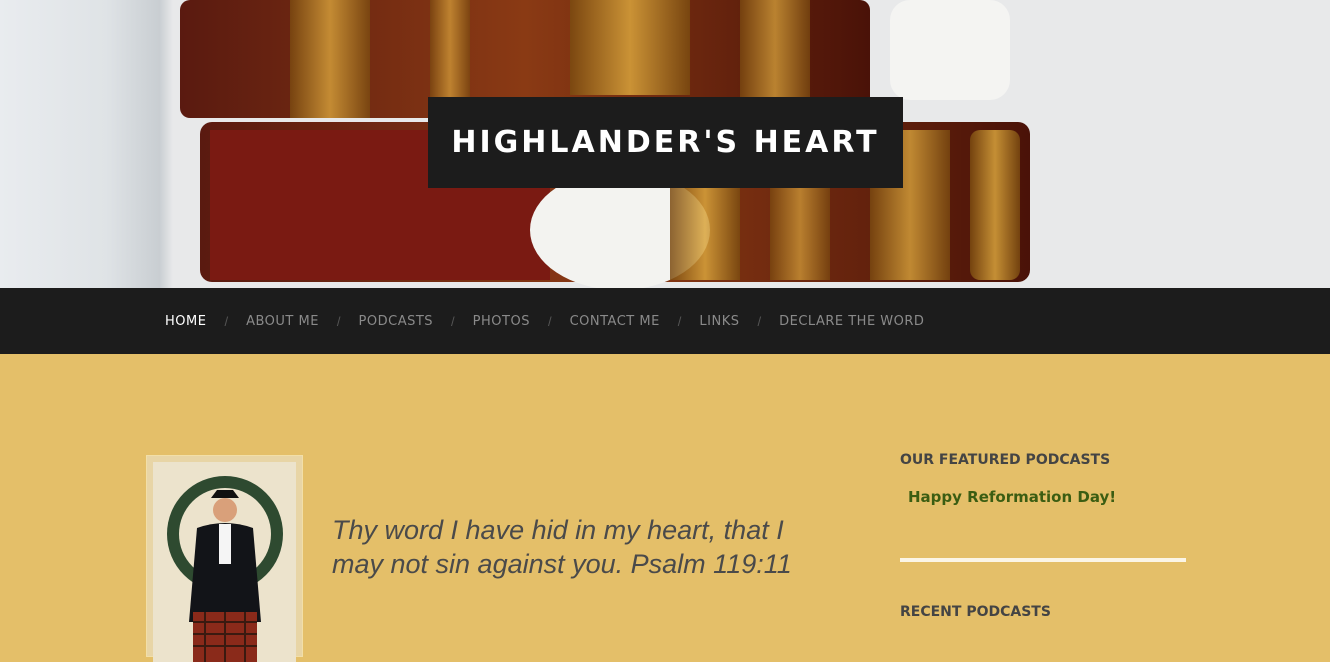  I want to click on site-title: HIGHLANDER'S HEART, so click(665, 142).